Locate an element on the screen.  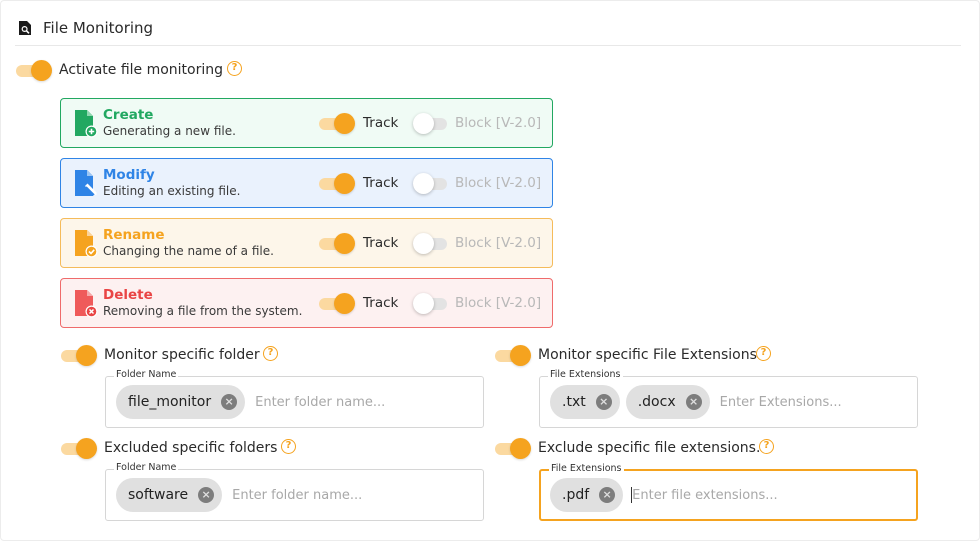
excluded-extensions-input is located at coordinates (732, 495).